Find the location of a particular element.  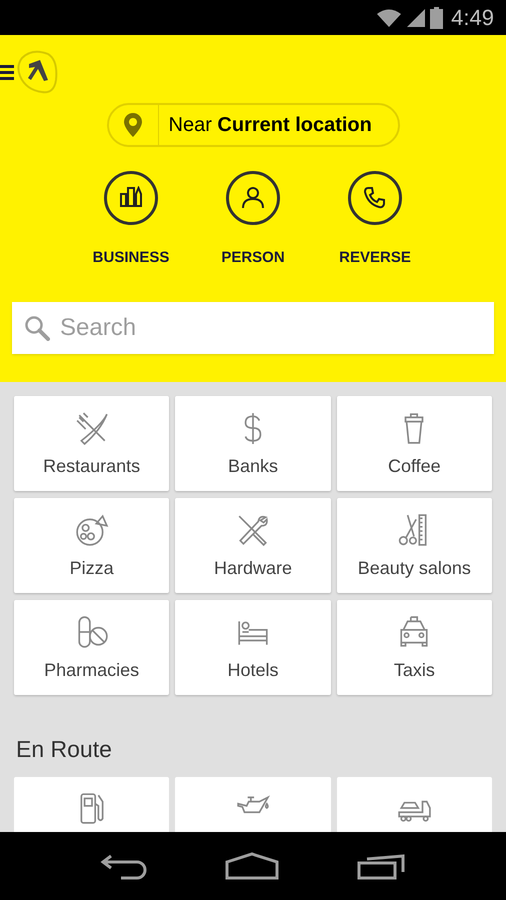

category-tile: Beauty salons is located at coordinates (414, 545).